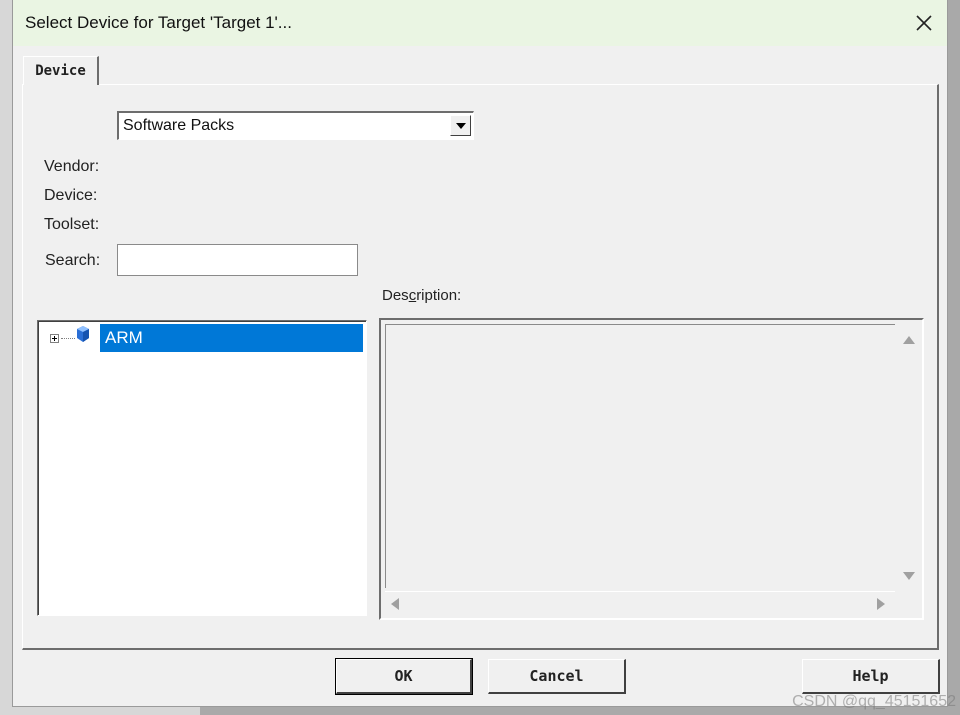  I want to click on toolset-label: Toolset:, so click(72, 224).